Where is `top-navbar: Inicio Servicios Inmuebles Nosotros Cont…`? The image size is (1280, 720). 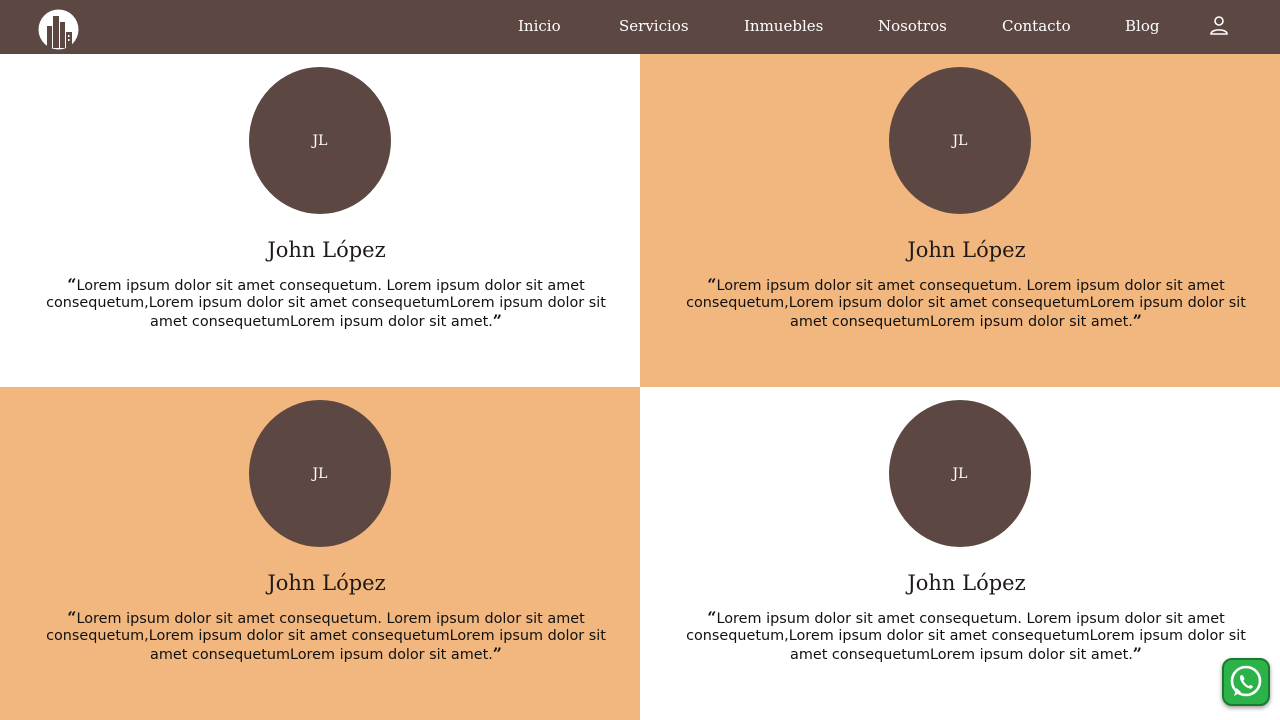
top-navbar: Inicio Servicios Inmuebles Nosotros Cont… is located at coordinates (640, 27).